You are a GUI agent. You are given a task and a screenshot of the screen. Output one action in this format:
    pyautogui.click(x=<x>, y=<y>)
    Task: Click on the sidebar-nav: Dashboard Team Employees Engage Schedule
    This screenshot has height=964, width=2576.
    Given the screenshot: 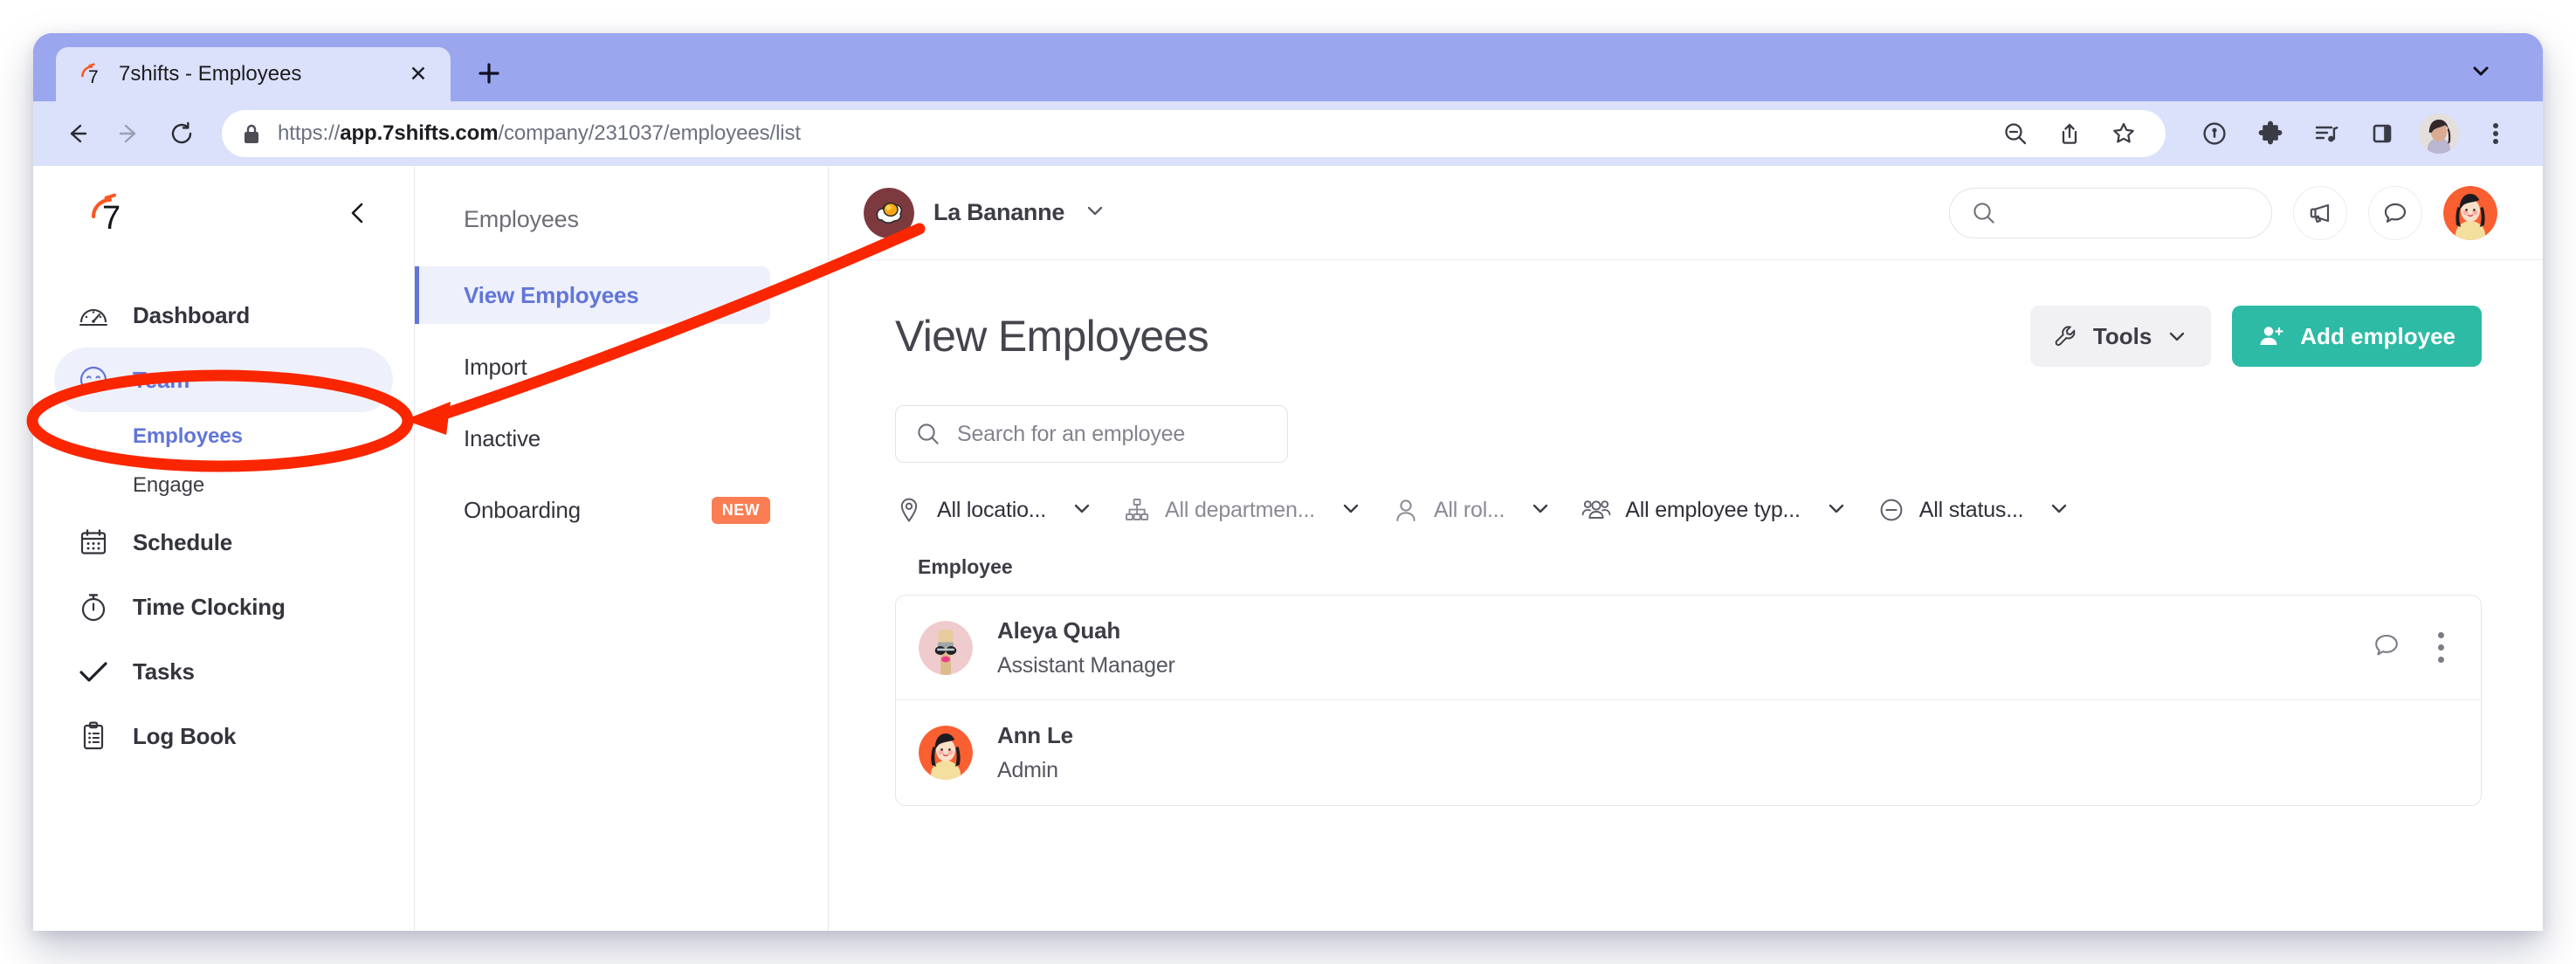 What is the action you would take?
    pyautogui.click(x=223, y=514)
    